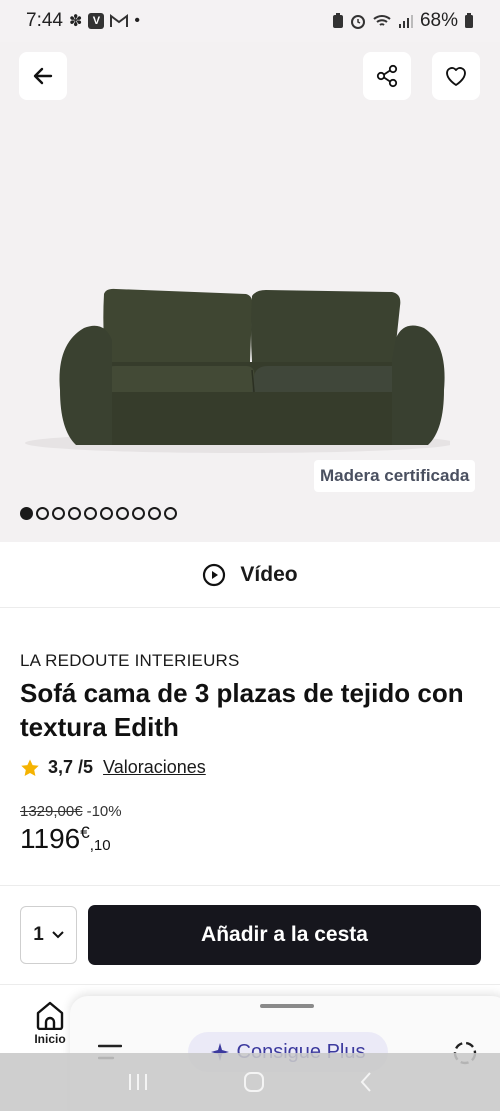 This screenshot has width=500, height=1111. Describe the element at coordinates (130, 661) in the screenshot. I see `brand-name: LA REDOUTE INTERIEURS` at that location.